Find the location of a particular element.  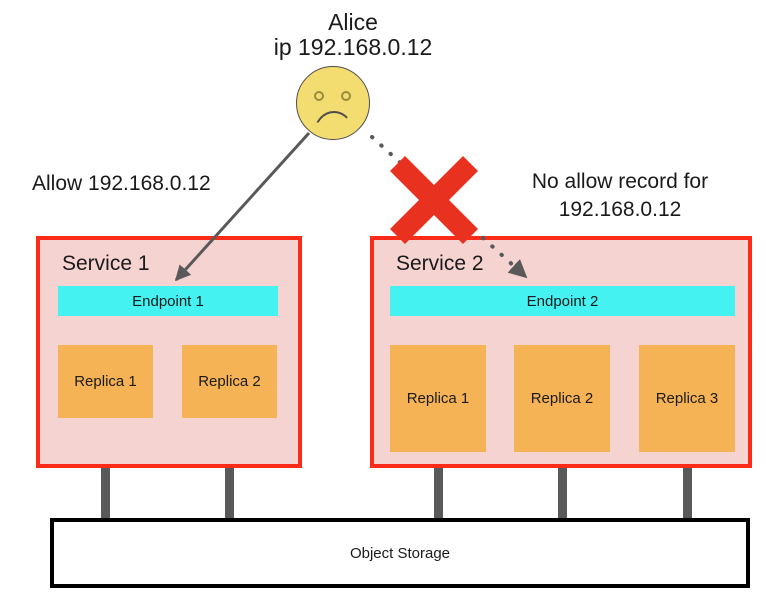

service-2-replica-3: Replica 3 is located at coordinates (687, 398).